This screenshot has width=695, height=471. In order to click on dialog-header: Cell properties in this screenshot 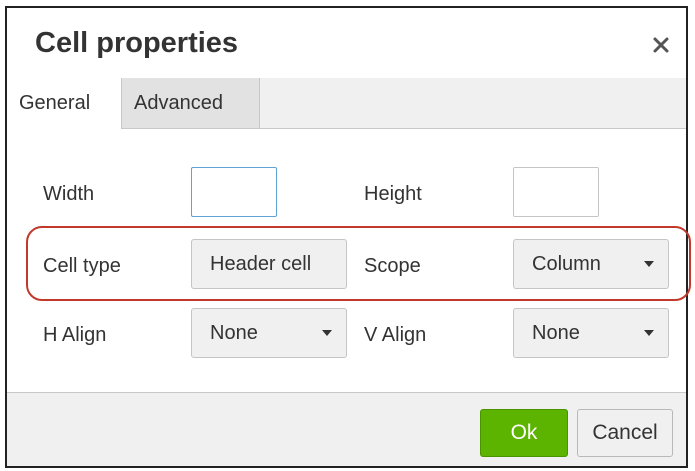, I will do `click(346, 43)`.